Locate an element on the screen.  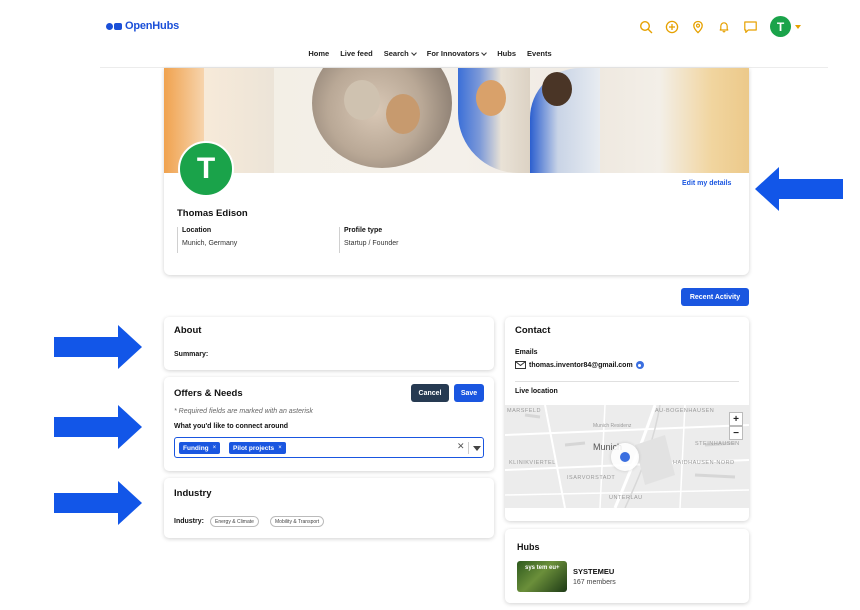
map-label: KLINIKVIERTEL is located at coordinates (532, 463).